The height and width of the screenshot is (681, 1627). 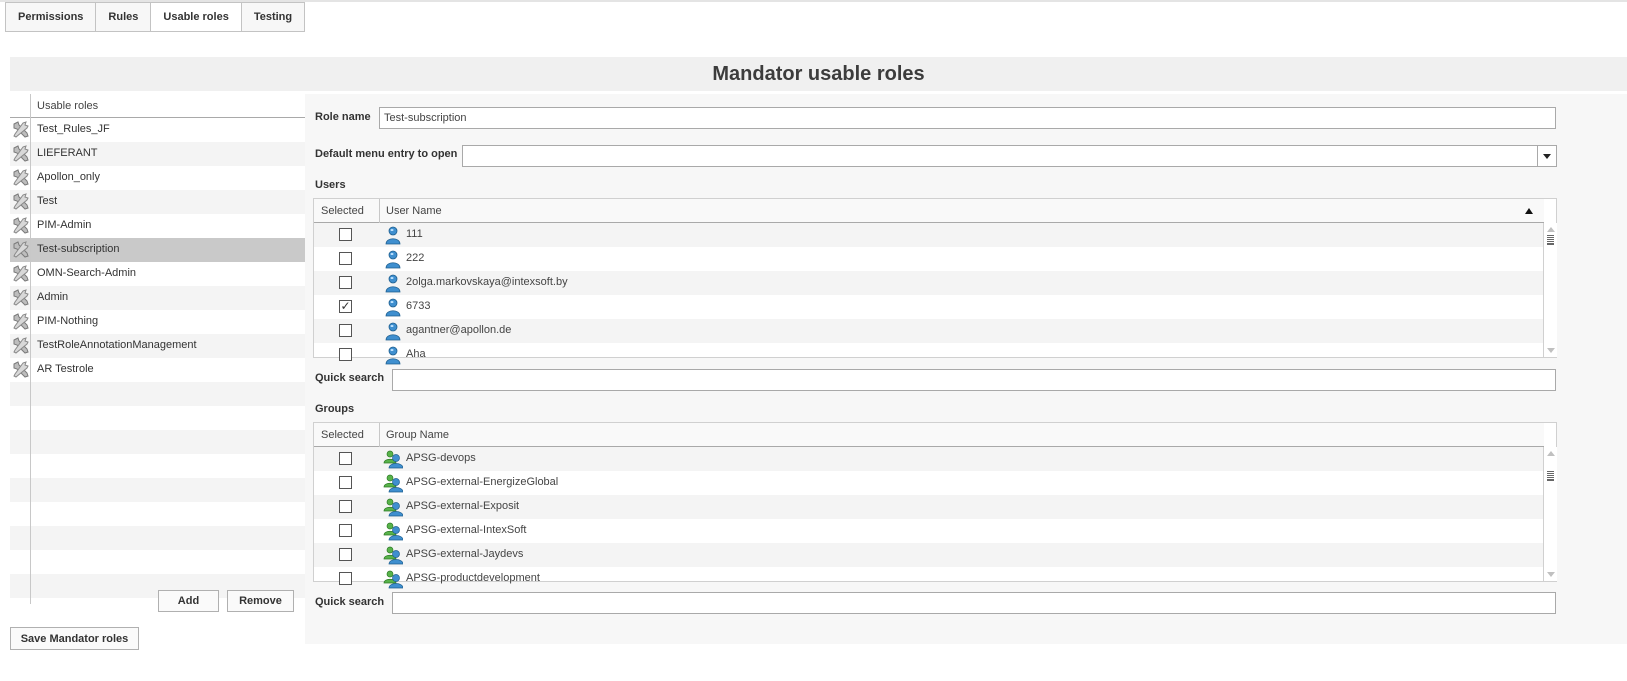 I want to click on roles-column-divider, so click(x=30, y=349).